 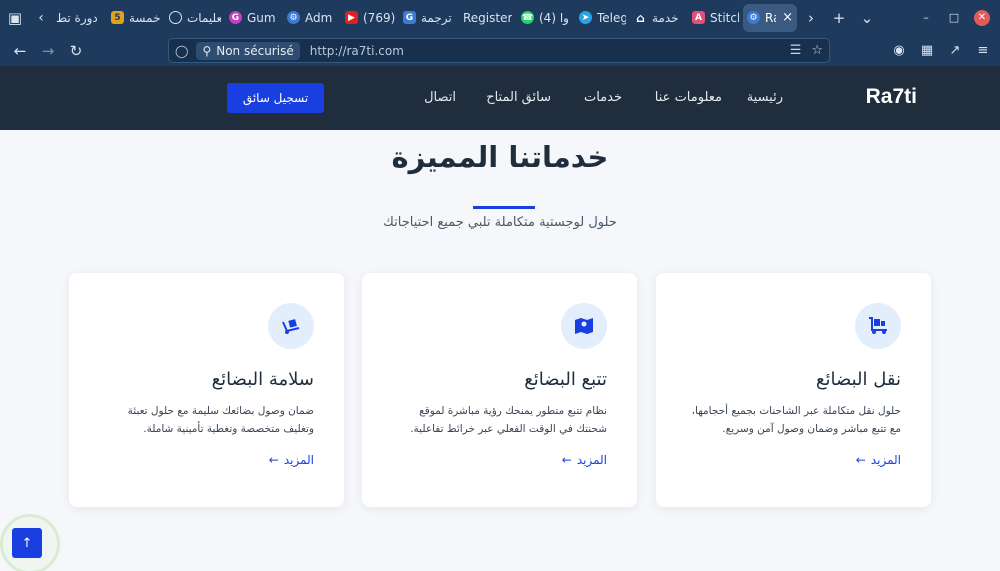 What do you see at coordinates (500, 157) in the screenshot?
I see `page-title: خدماتنا المميزة` at bounding box center [500, 157].